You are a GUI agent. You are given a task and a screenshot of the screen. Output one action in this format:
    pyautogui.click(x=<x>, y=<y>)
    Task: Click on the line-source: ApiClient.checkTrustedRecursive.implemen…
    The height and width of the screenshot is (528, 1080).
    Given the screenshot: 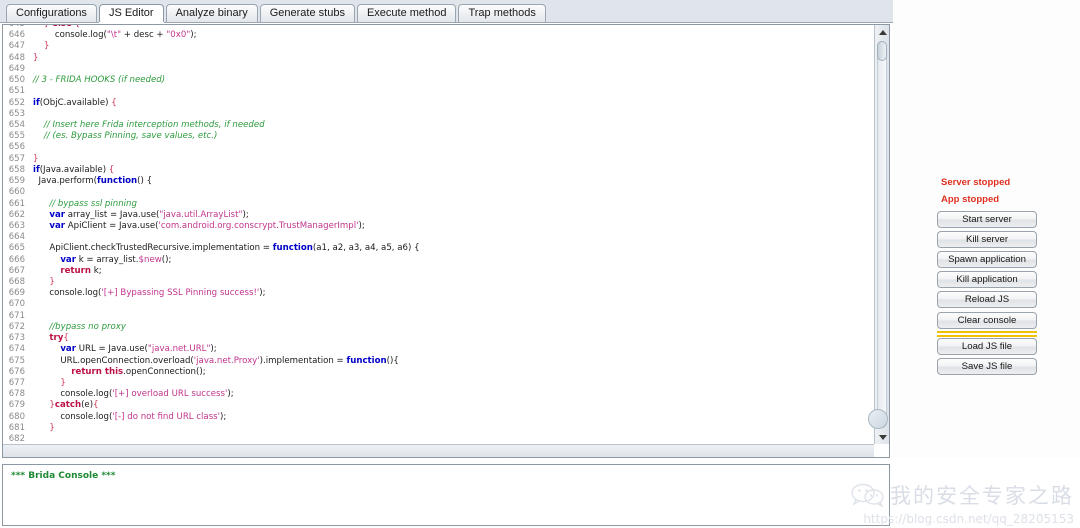 What is the action you would take?
    pyautogui.click(x=226, y=248)
    